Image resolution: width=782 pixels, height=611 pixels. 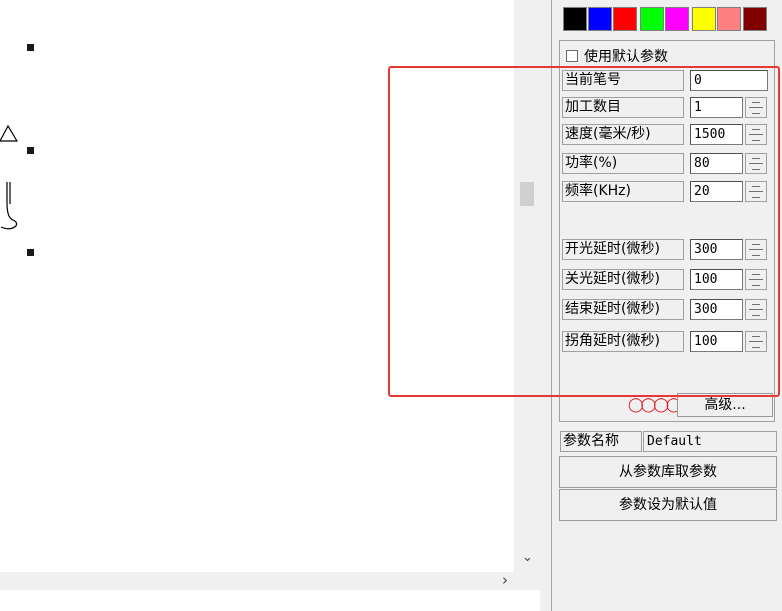 What do you see at coordinates (729, 80) in the screenshot?
I see `param-value-input: 0` at bounding box center [729, 80].